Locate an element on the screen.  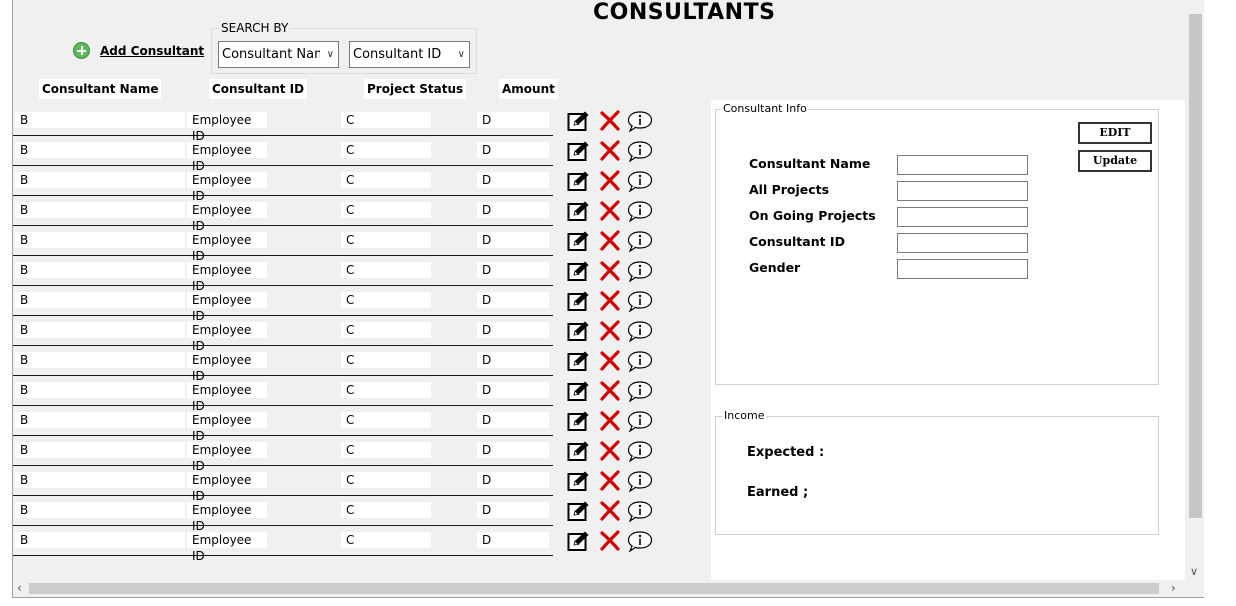
gender-field is located at coordinates (962, 269).